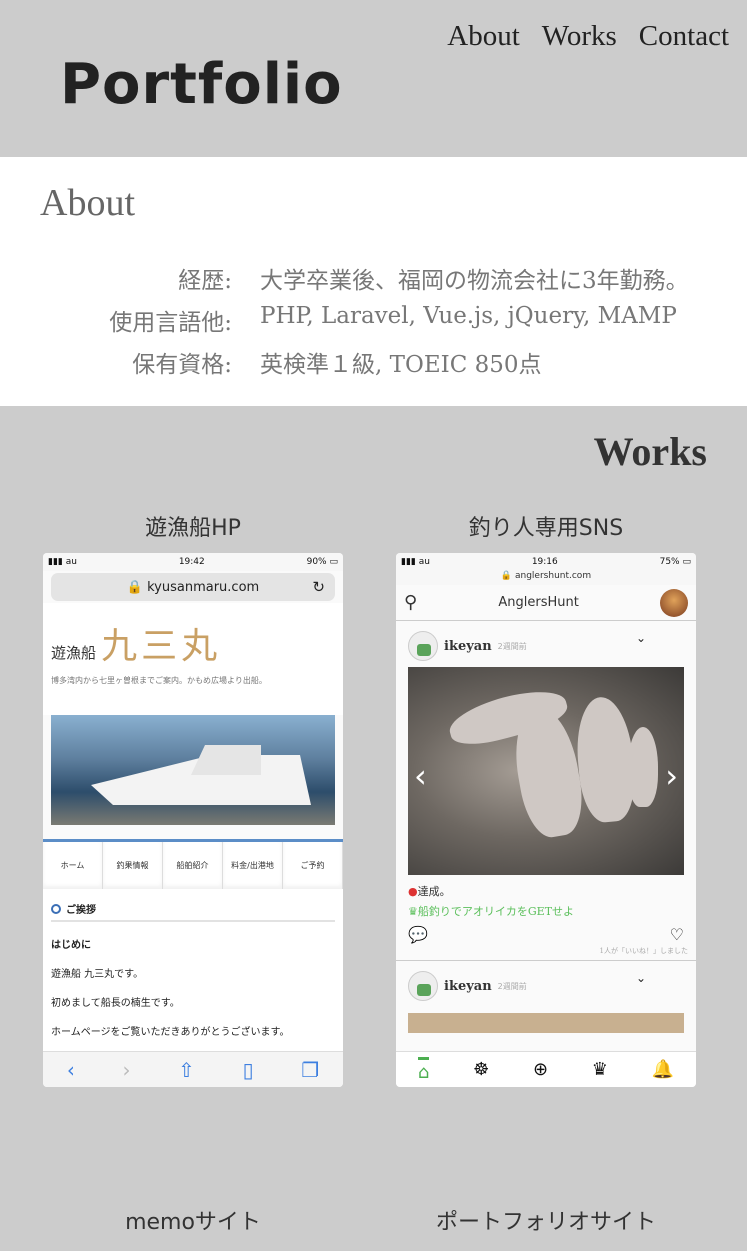 The height and width of the screenshot is (1251, 747). I want to click on paragraph: ホームページをご覧いただきありがとうございます。, so click(170, 1032).